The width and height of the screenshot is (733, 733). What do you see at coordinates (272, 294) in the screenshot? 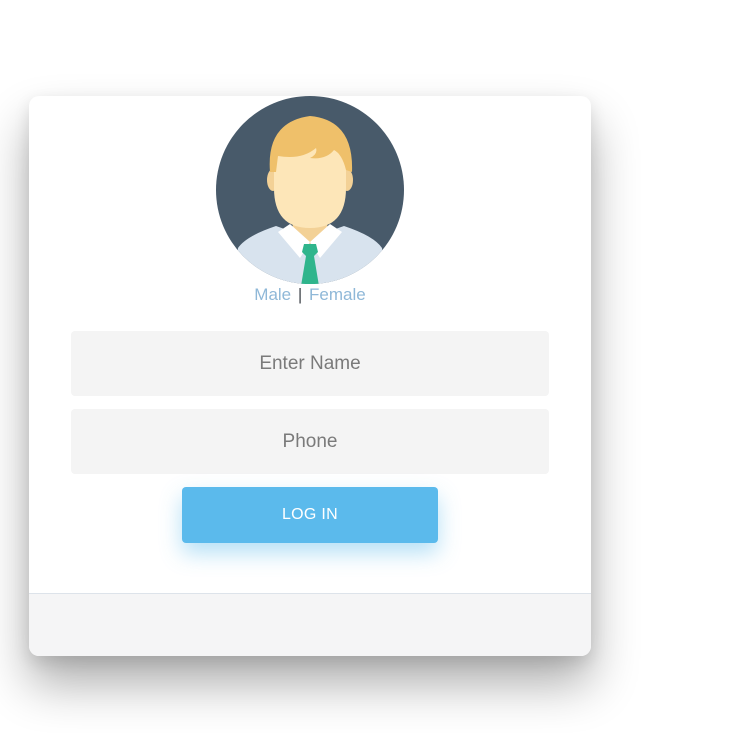
I see `gender-male-link: Male` at bounding box center [272, 294].